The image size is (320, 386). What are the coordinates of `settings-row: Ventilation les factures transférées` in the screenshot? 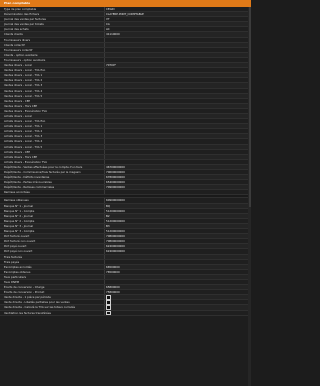 It's located at (125, 313).